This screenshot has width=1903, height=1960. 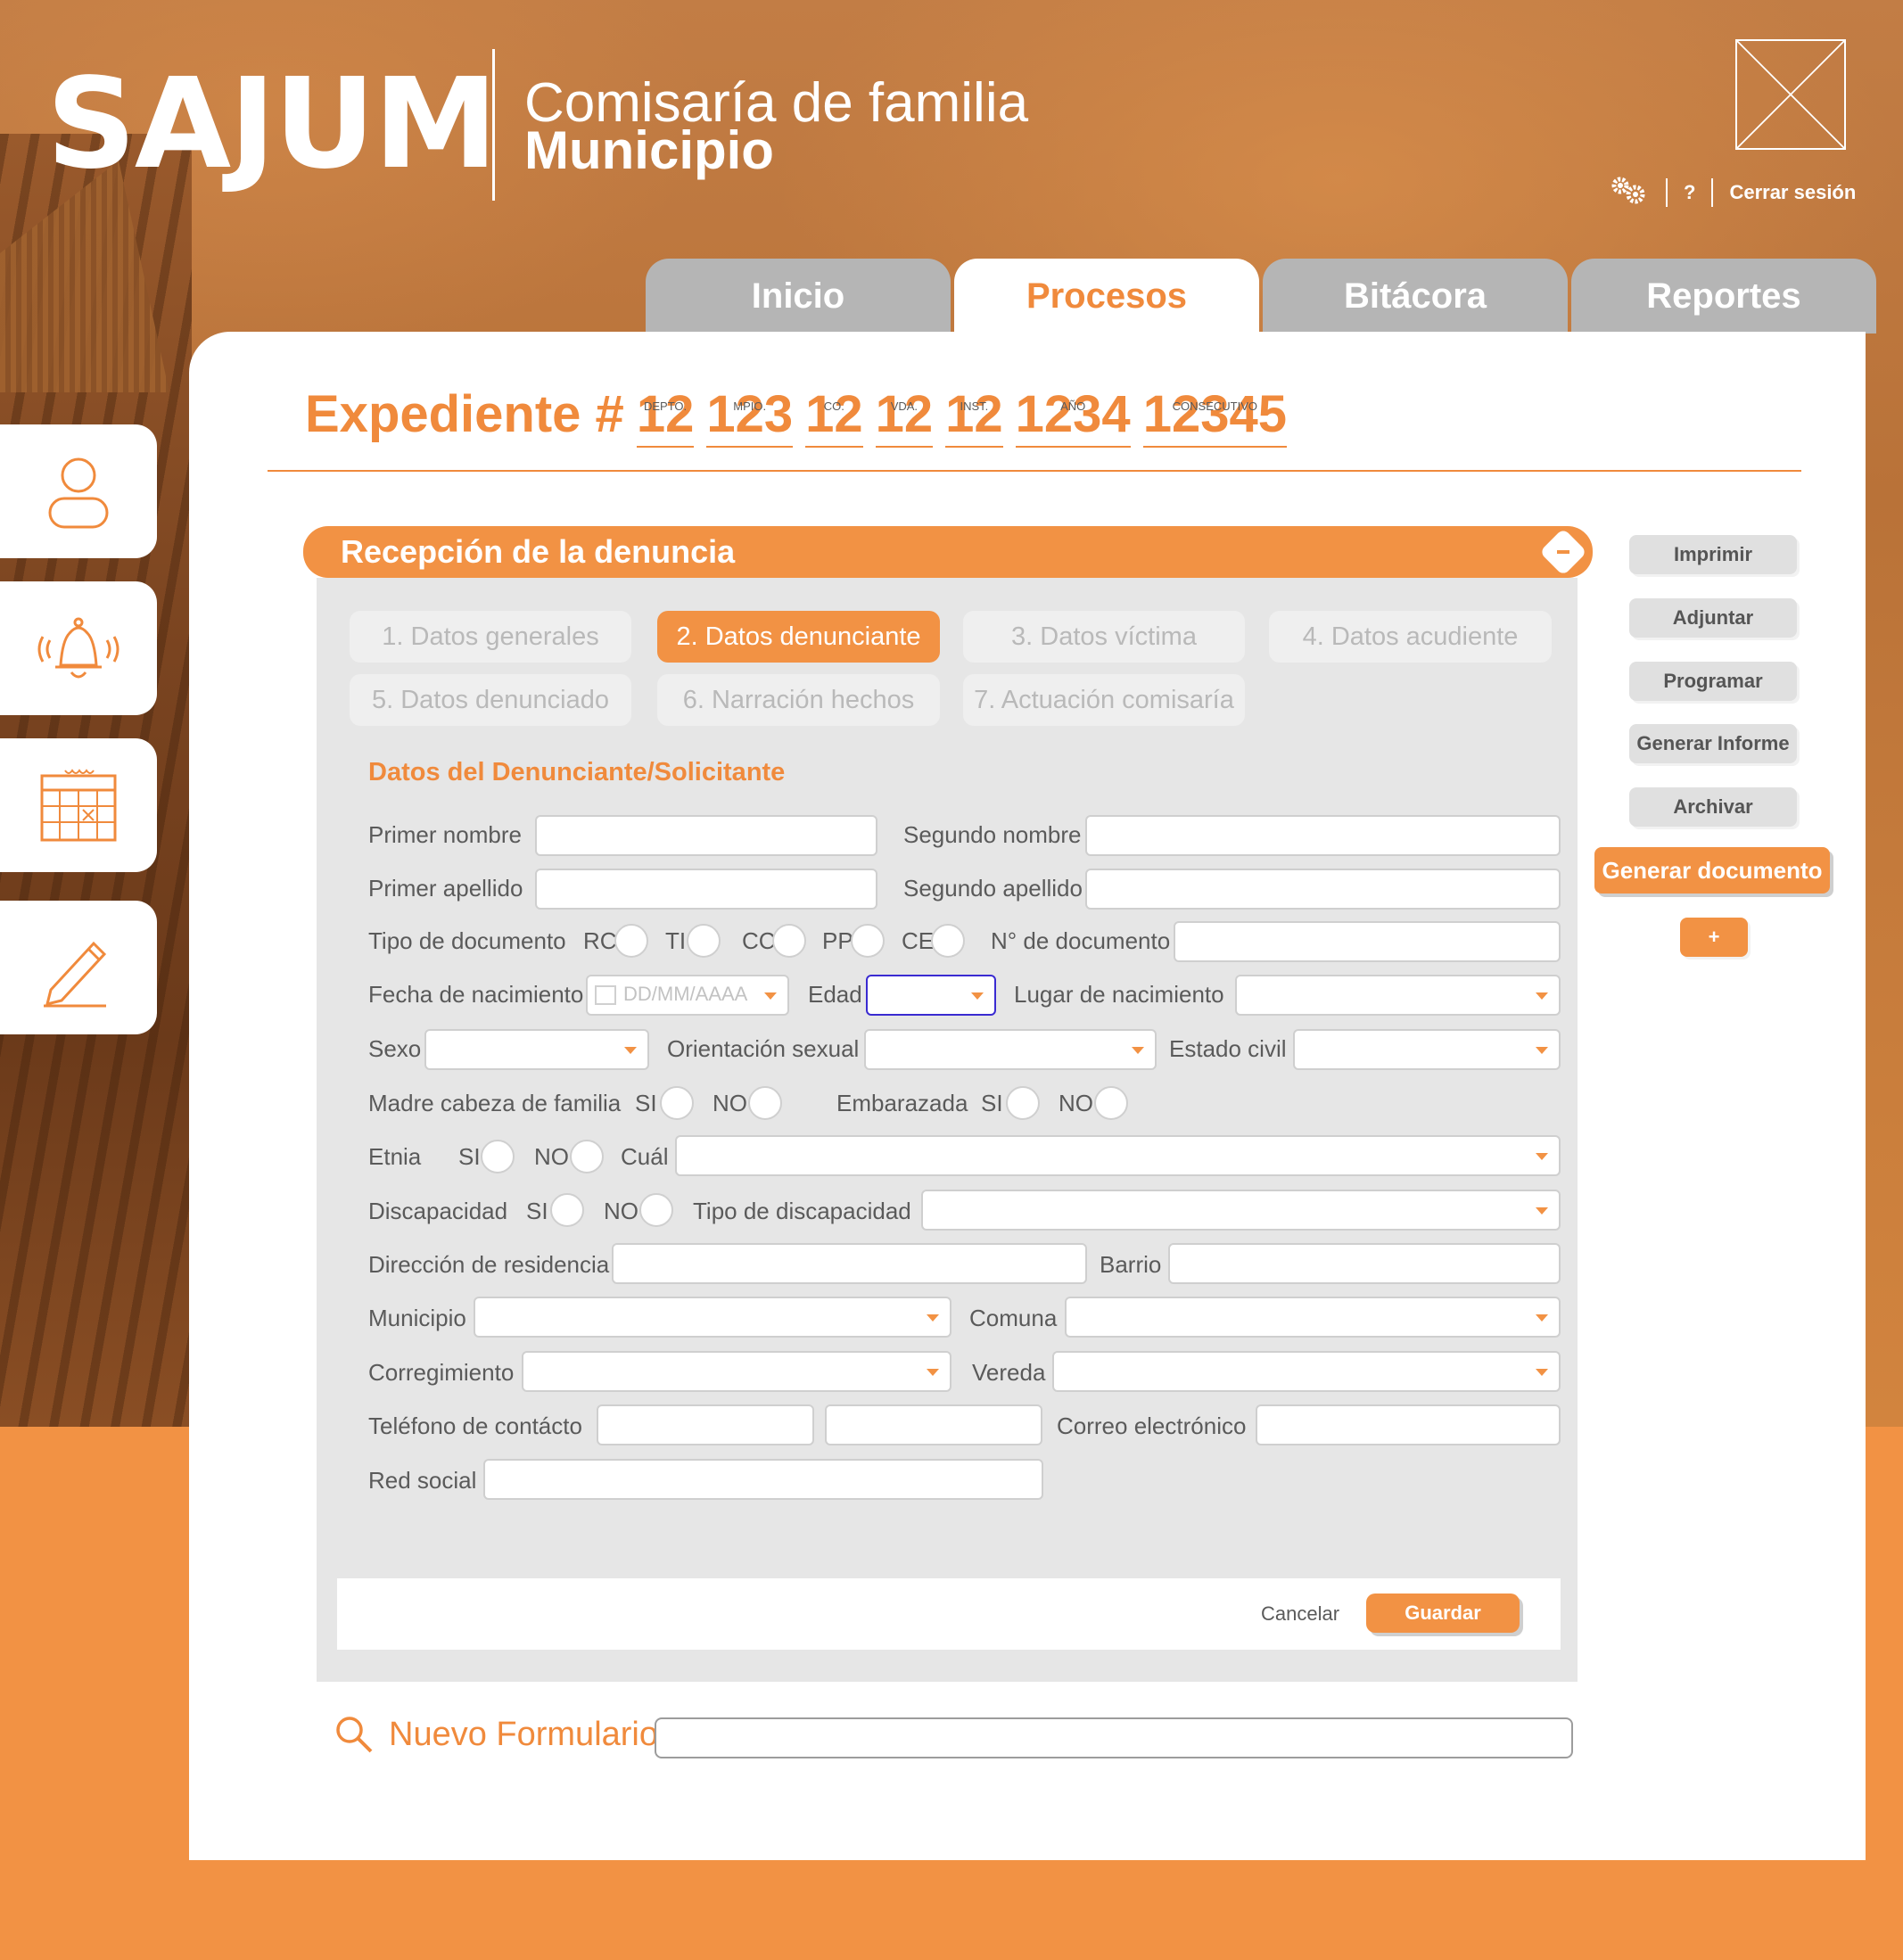 What do you see at coordinates (1323, 835) in the screenshot?
I see `segundo-nombre-input` at bounding box center [1323, 835].